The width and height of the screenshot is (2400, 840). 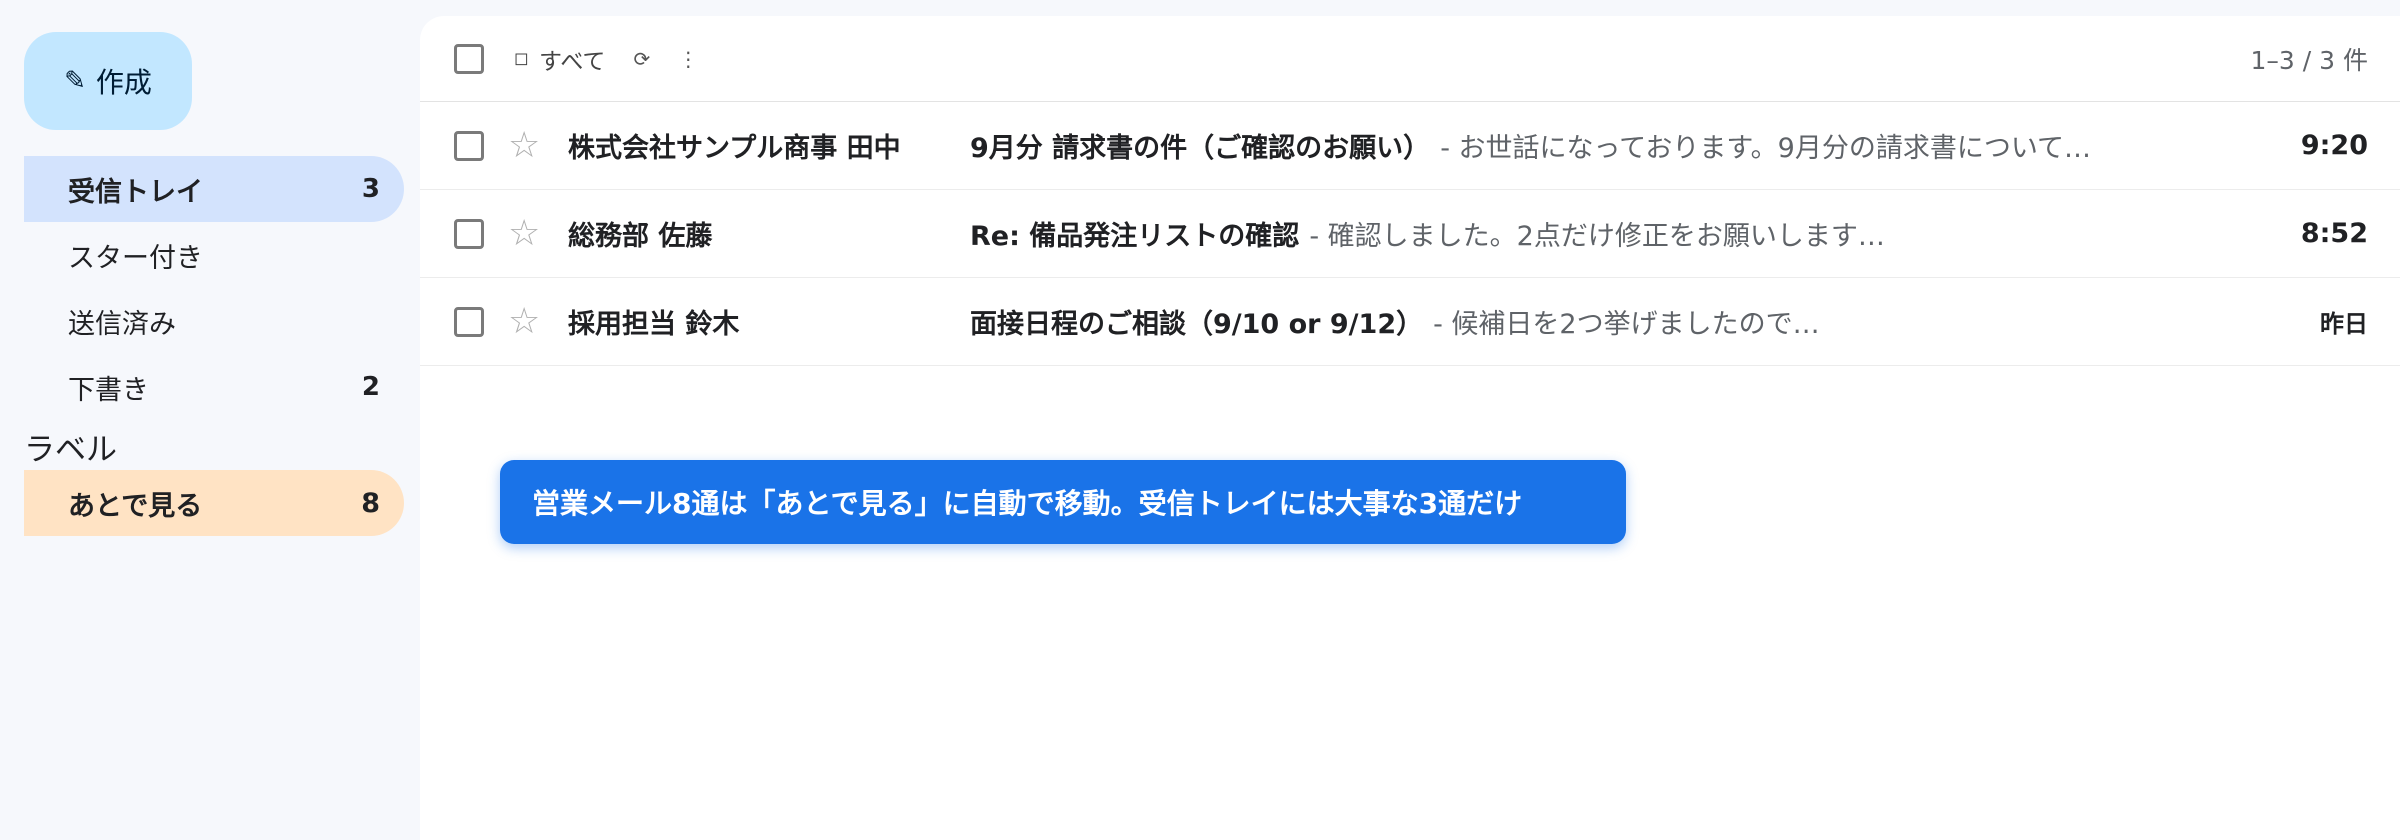 I want to click on draft-count: 2, so click(x=370, y=387).